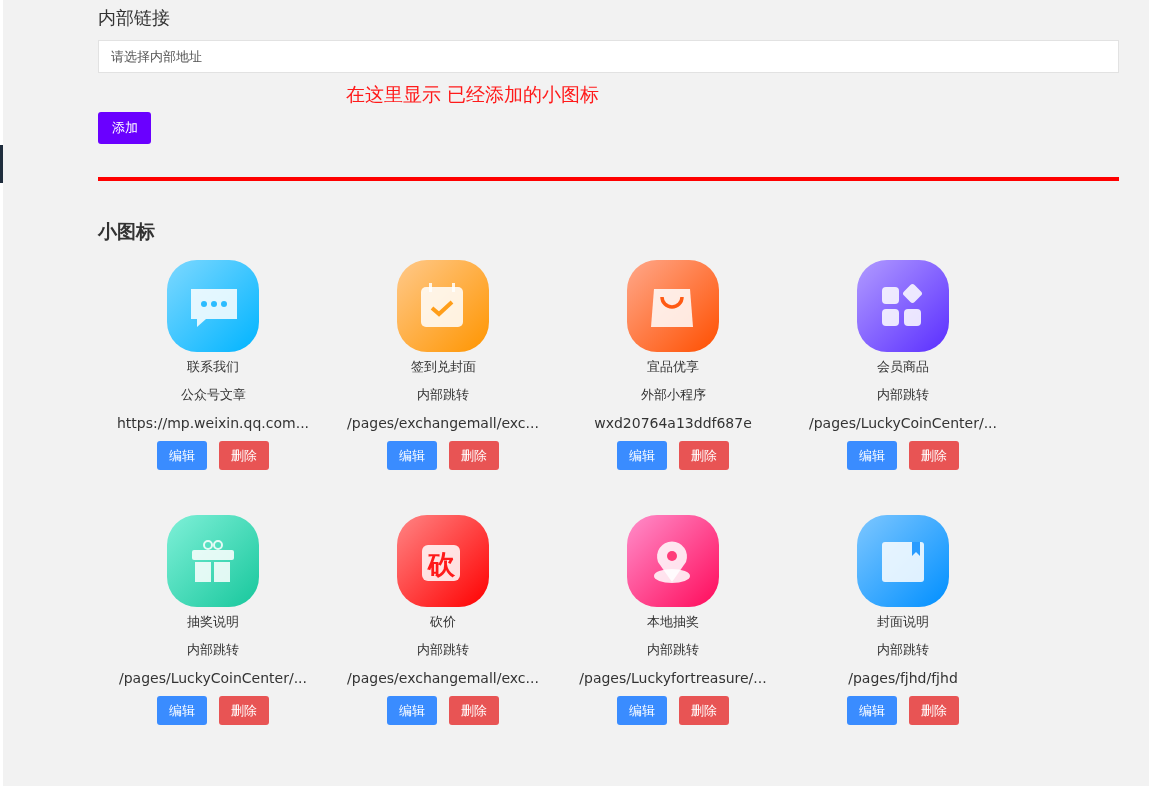 This screenshot has height=786, width=1149. I want to click on link-address: /pages/fjhd/fjhd, so click(903, 678).